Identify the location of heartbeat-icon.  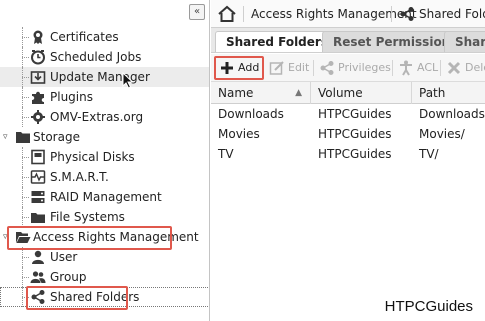
(38, 177).